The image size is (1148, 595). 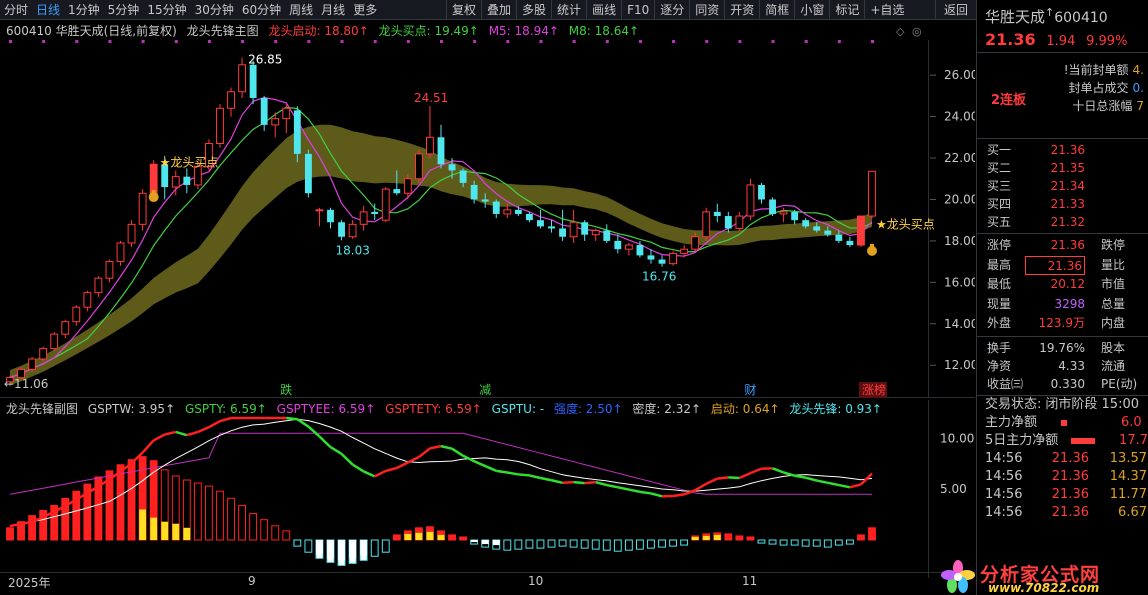 What do you see at coordinates (16, 9) in the screenshot?
I see `period-tab: 分时` at bounding box center [16, 9].